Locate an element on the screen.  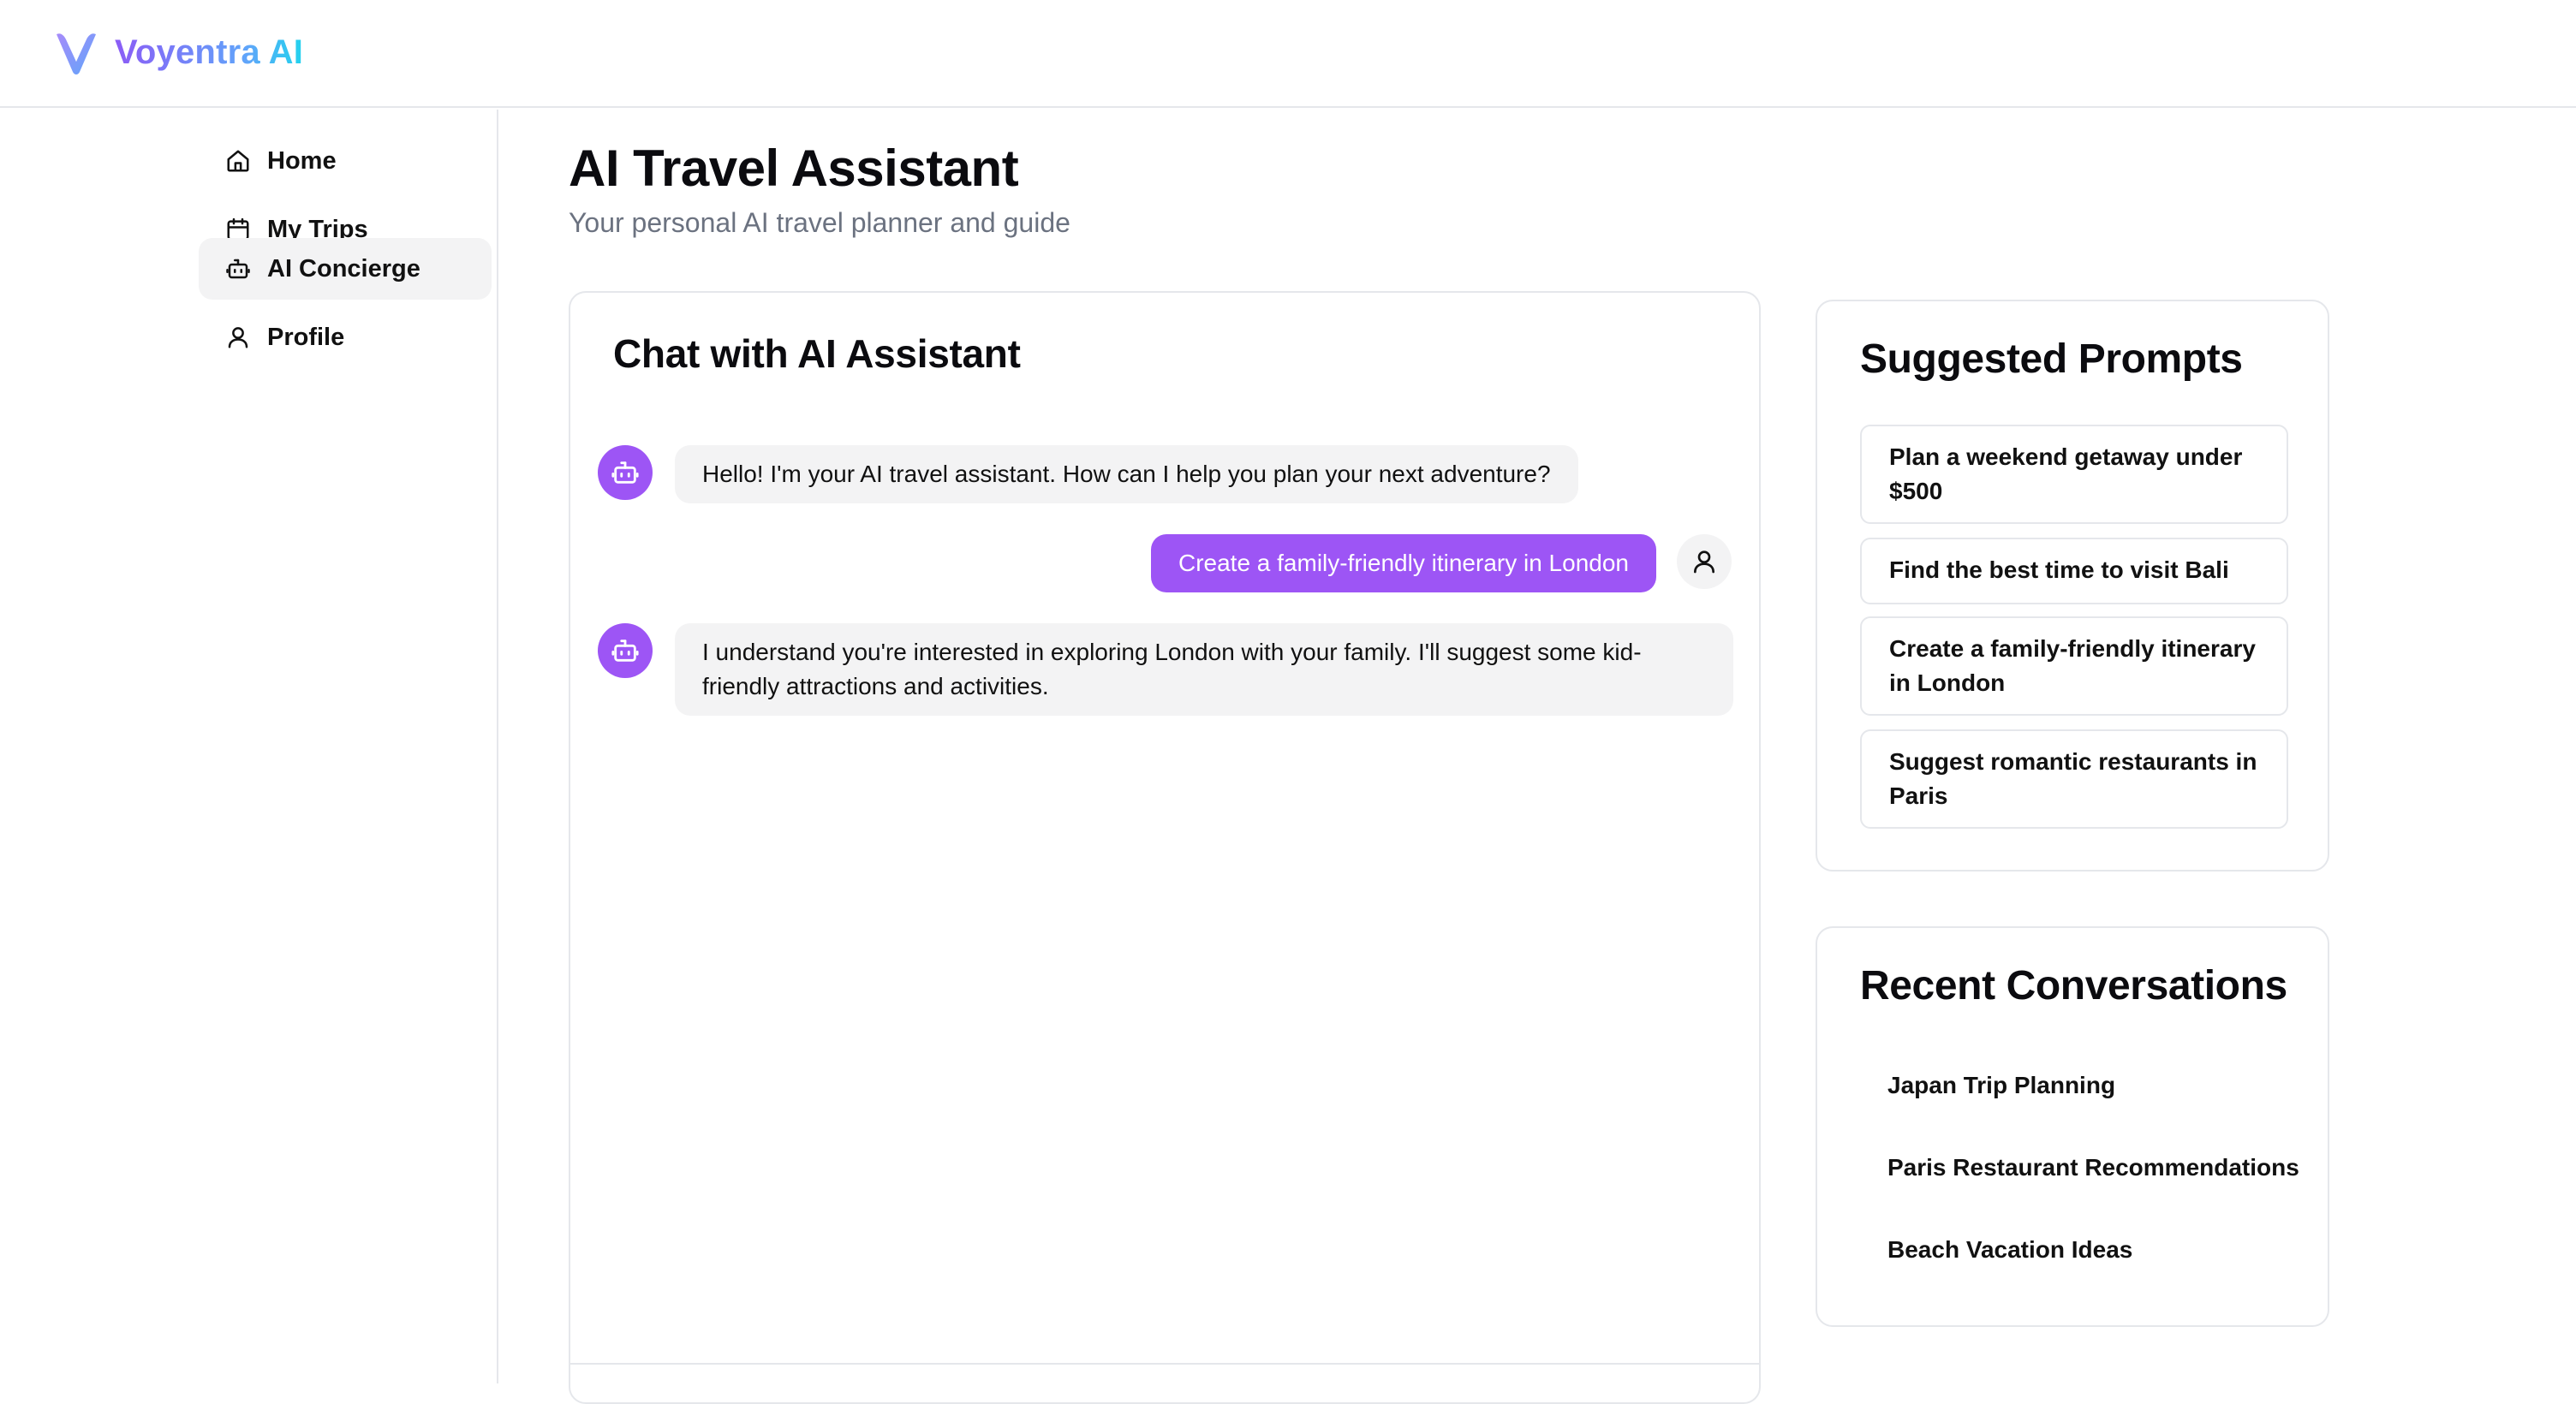
conversation-item: Japan Trip Planning is located at coordinates (2001, 1085).